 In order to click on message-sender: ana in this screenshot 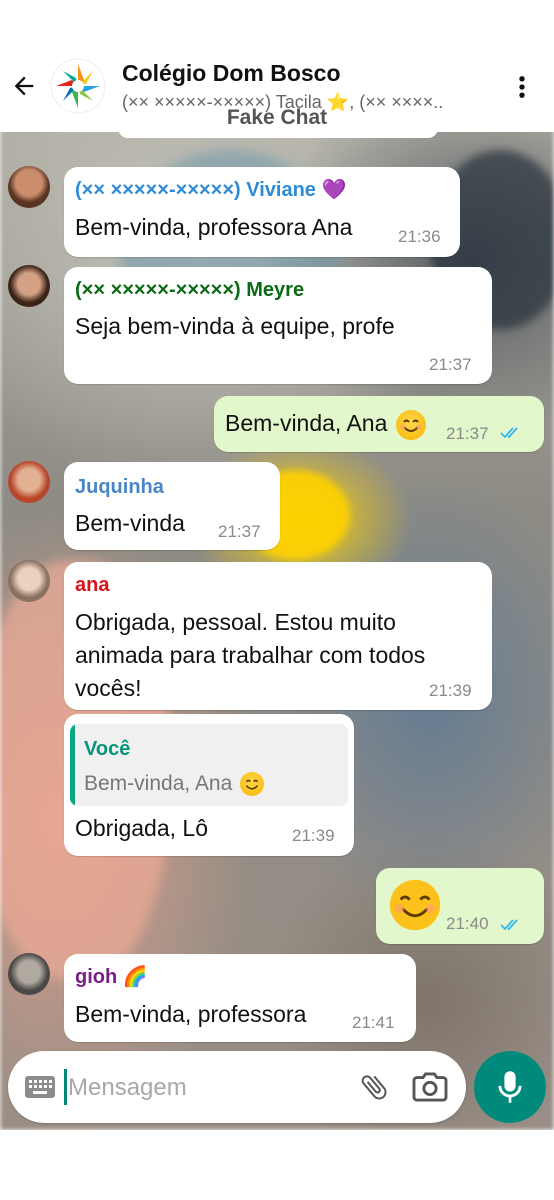, I will do `click(92, 585)`.